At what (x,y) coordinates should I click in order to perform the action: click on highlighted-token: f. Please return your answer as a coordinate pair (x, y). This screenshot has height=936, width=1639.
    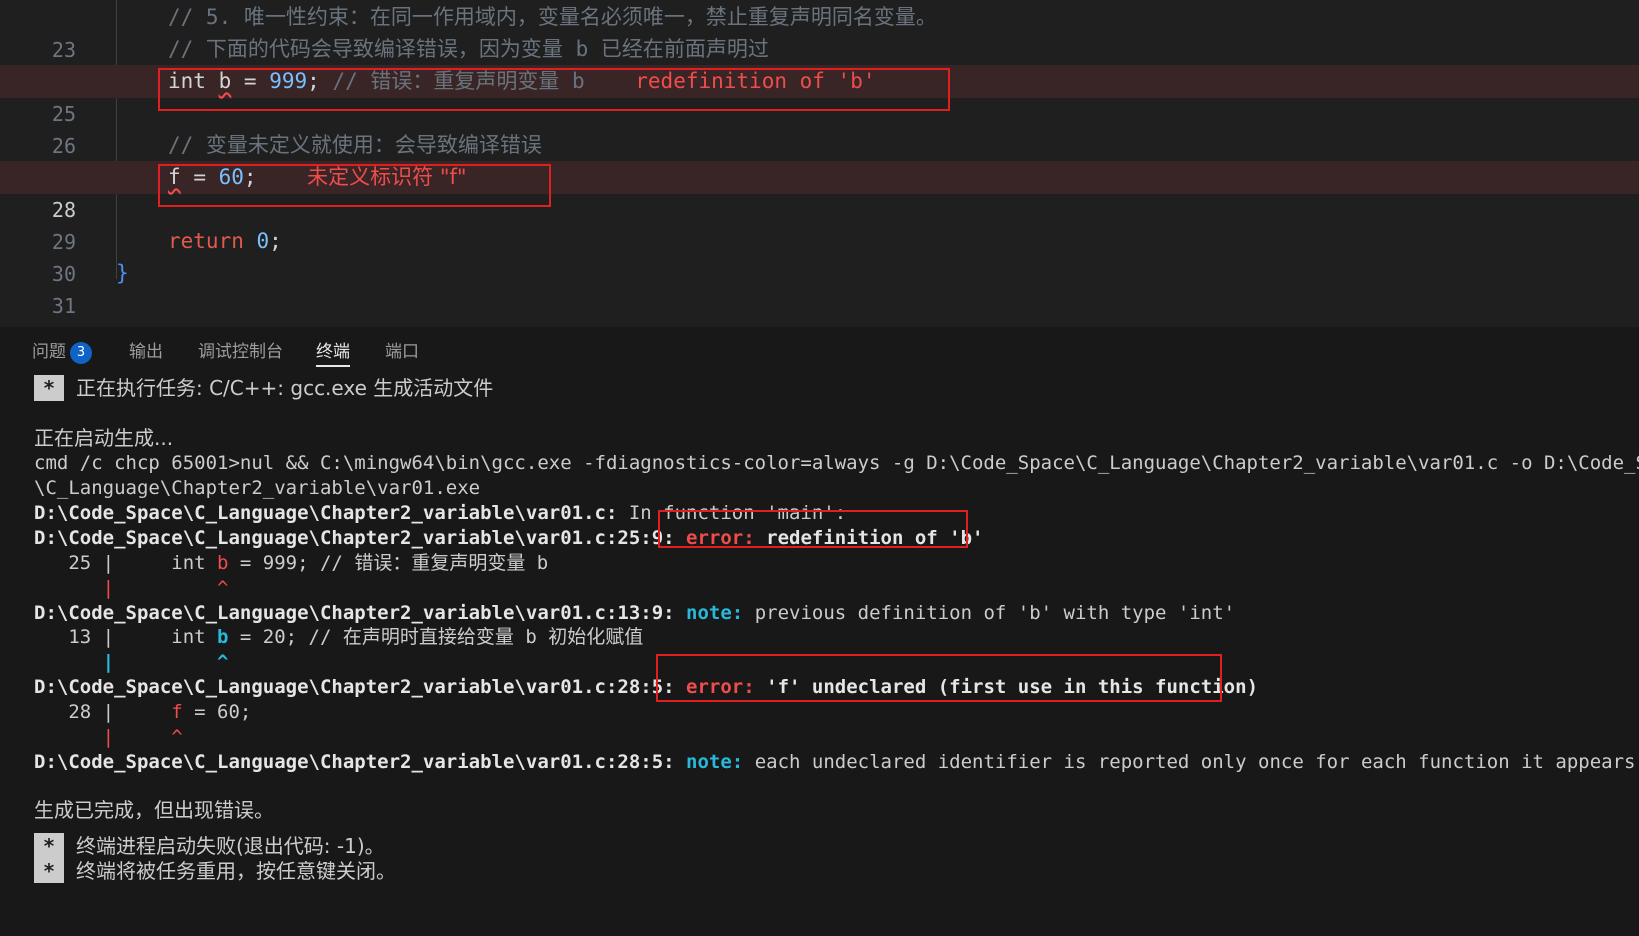
    Looking at the image, I should click on (177, 712).